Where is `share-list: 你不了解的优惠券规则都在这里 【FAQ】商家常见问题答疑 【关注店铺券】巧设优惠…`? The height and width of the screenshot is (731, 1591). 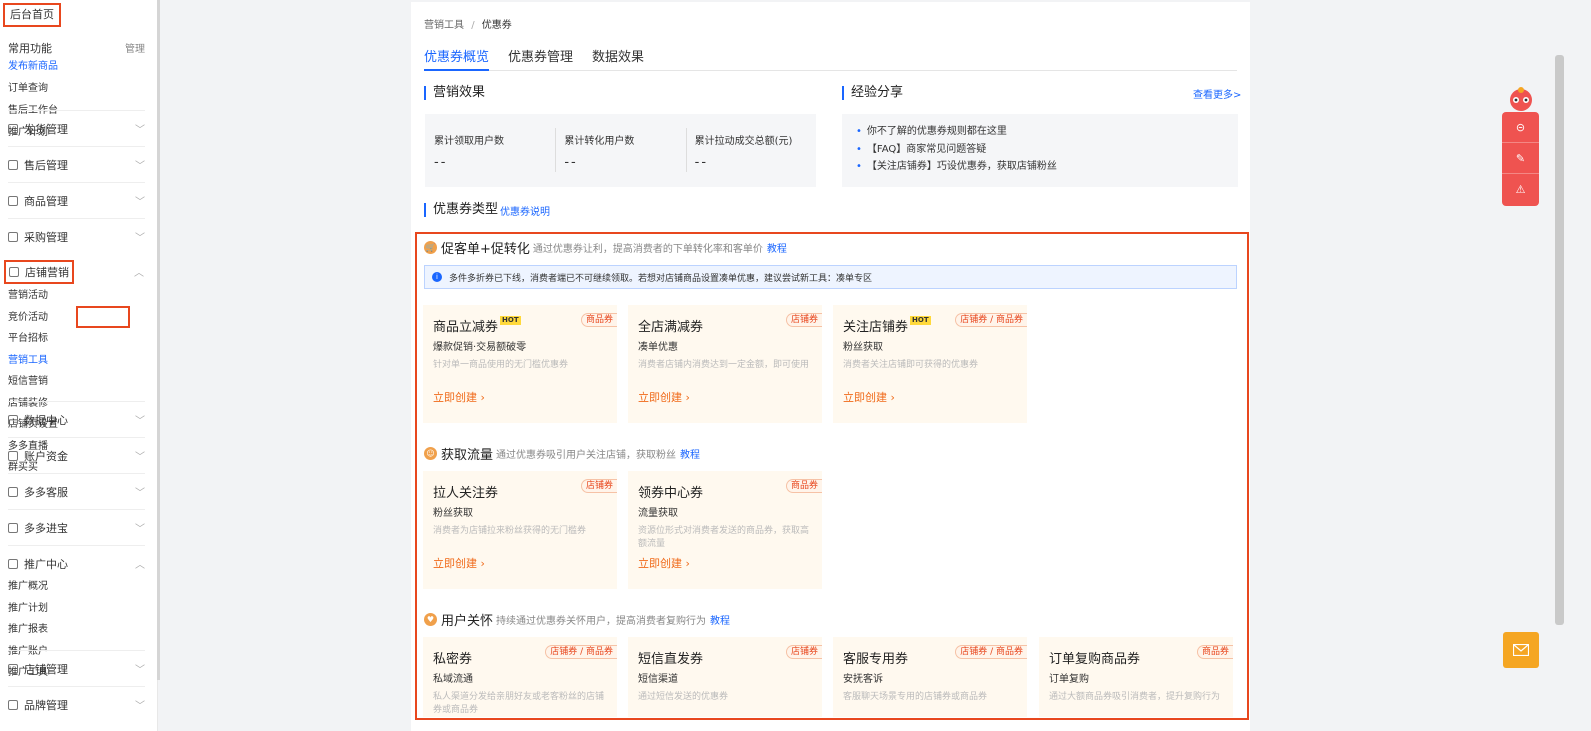 share-list: 你不了解的优惠券规则都在这里 【FAQ】商家常见问题答疑 【关注店铺券】巧设优惠… is located at coordinates (1040, 150).